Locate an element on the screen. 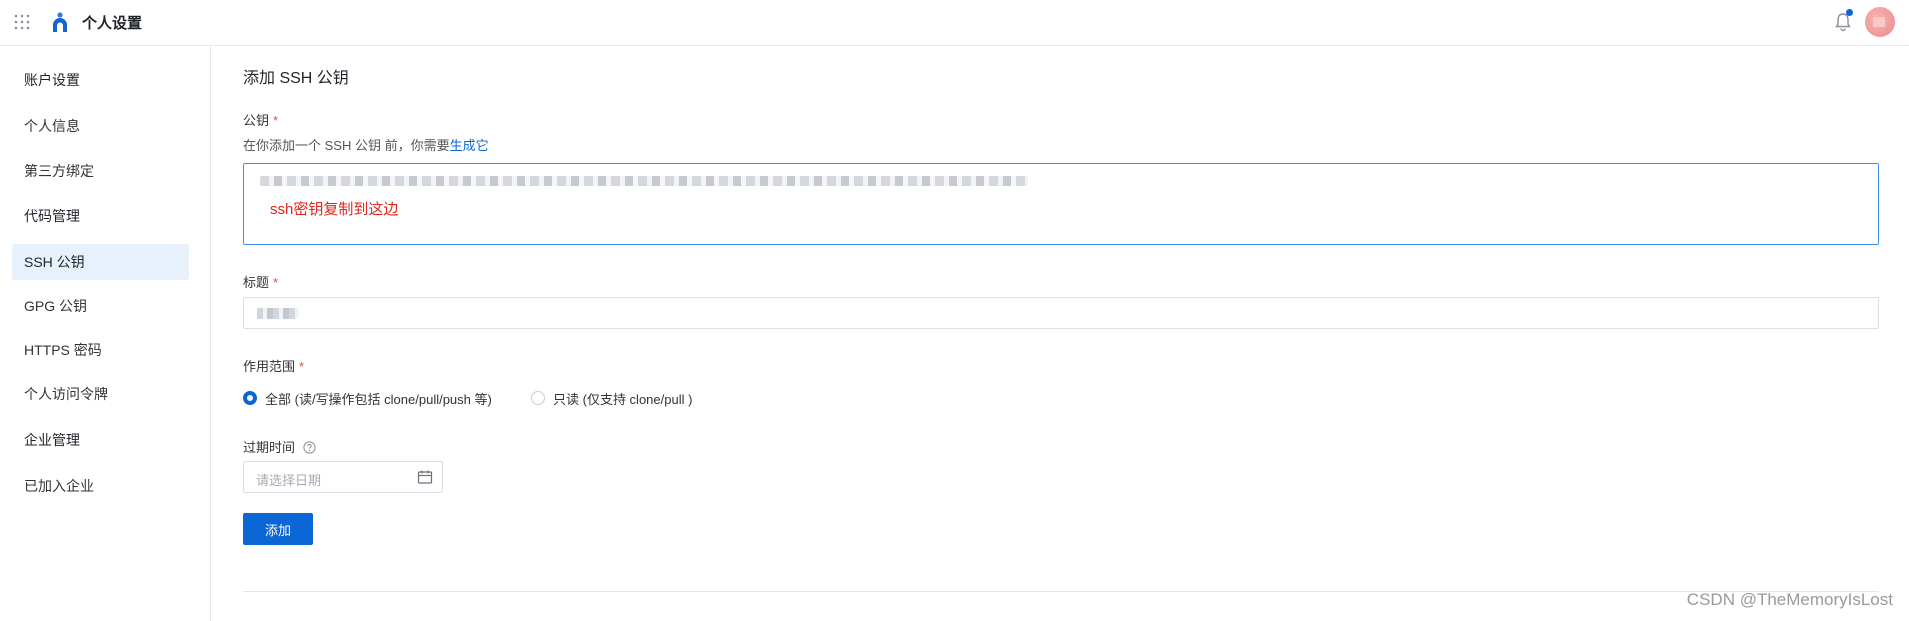 This screenshot has width=1909, height=621. key-title-label: 标题 * is located at coordinates (260, 281).